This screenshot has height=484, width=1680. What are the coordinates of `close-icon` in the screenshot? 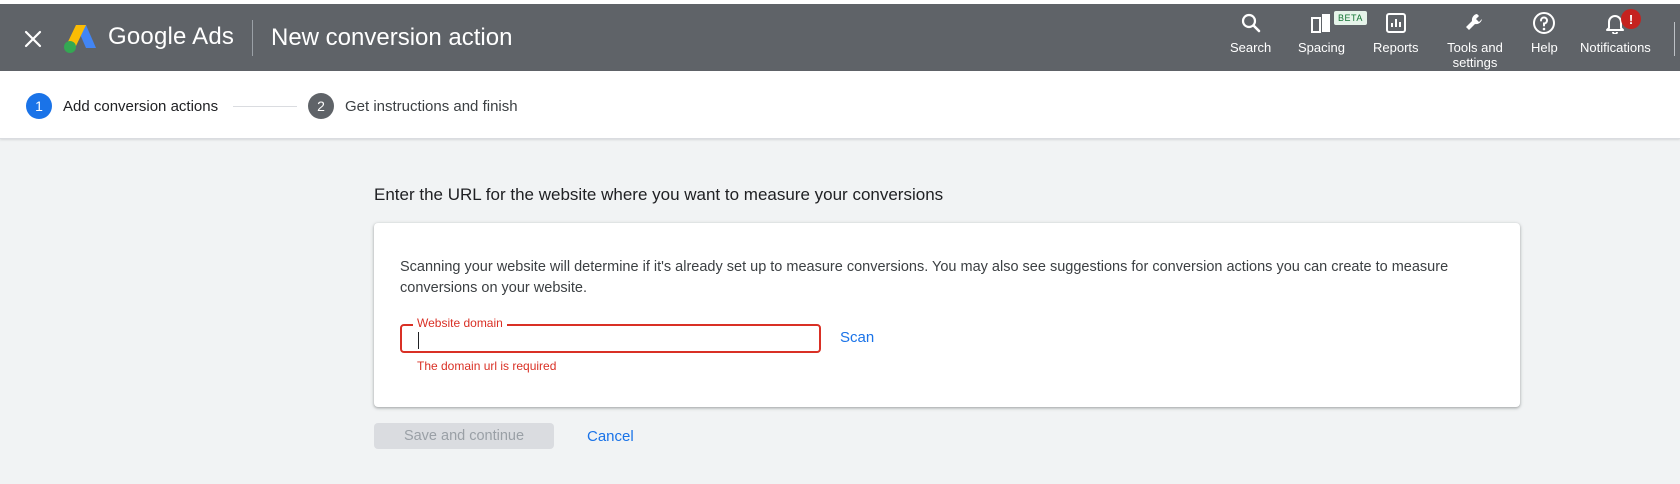 It's located at (33, 39).